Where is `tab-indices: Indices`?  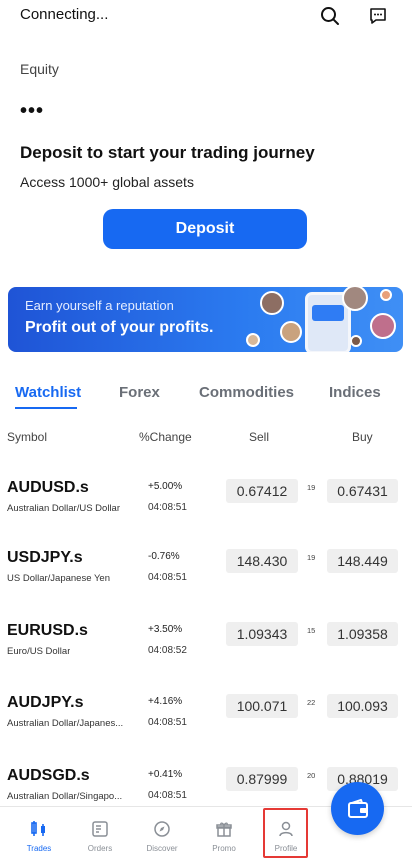
tab-indices: Indices is located at coordinates (355, 392).